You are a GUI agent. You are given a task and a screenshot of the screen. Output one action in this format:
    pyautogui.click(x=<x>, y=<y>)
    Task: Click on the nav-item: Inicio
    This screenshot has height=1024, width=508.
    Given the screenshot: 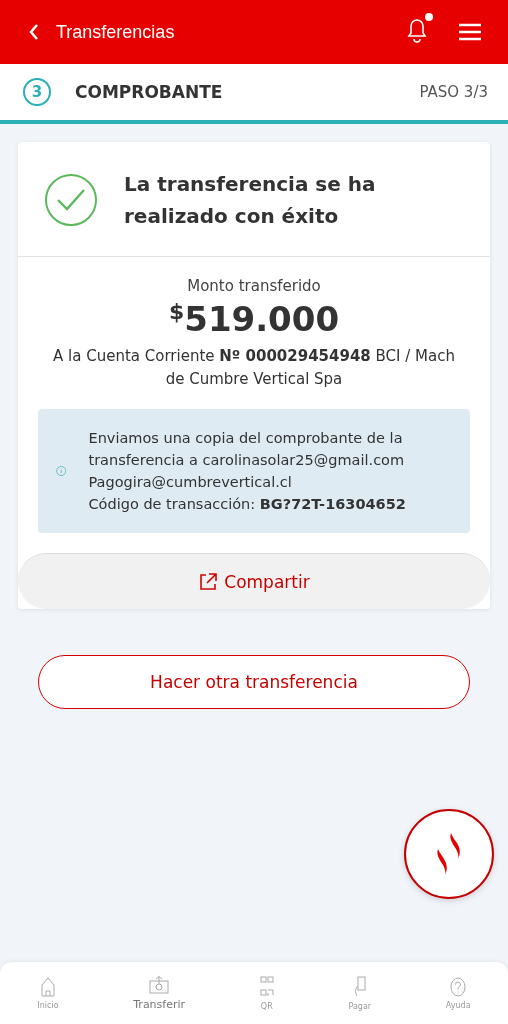 What is the action you would take?
    pyautogui.click(x=48, y=993)
    